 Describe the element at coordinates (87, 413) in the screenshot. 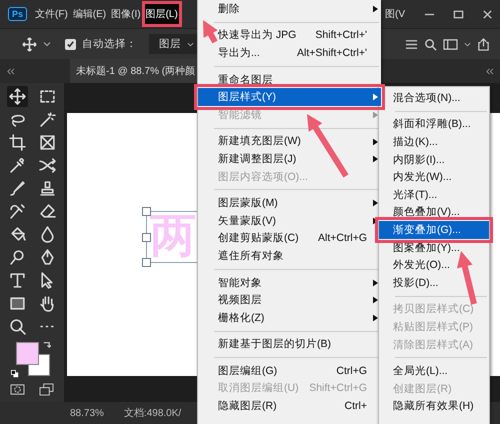

I see `zoom-level: 88.73%` at that location.